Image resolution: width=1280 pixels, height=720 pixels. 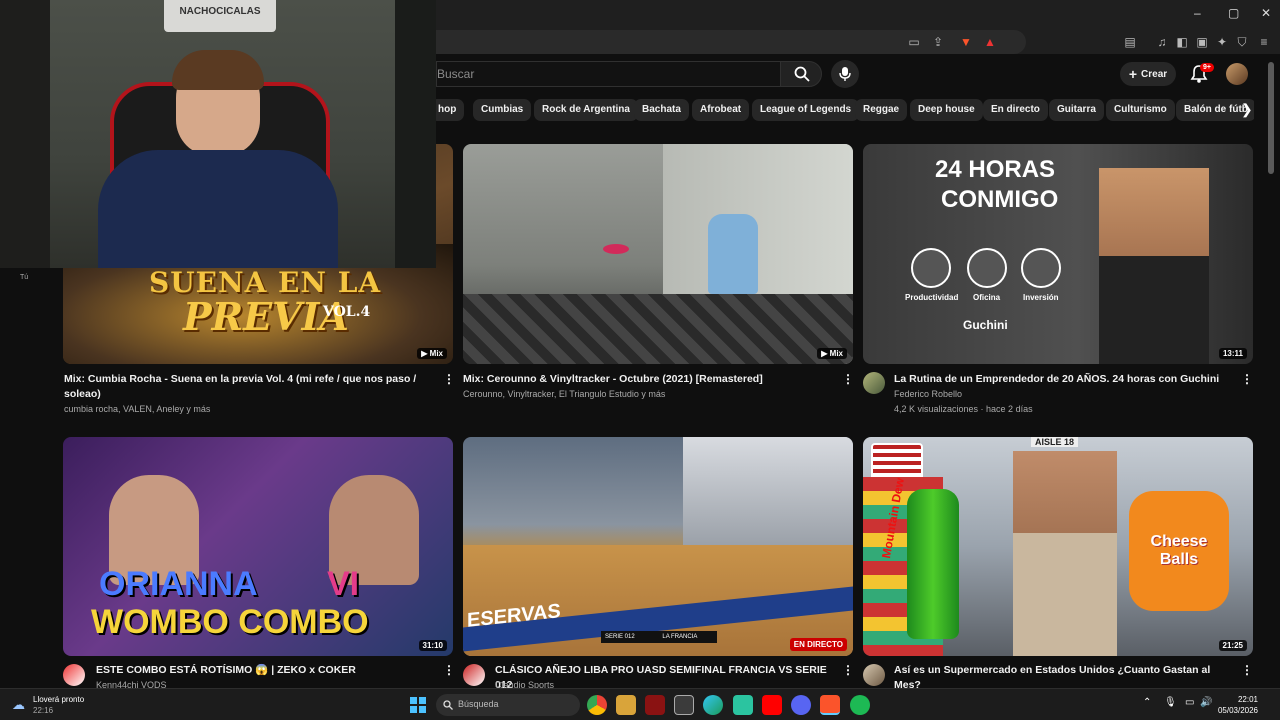 What do you see at coordinates (1076, 110) in the screenshot?
I see `chip-guitarra: Guitarra` at bounding box center [1076, 110].